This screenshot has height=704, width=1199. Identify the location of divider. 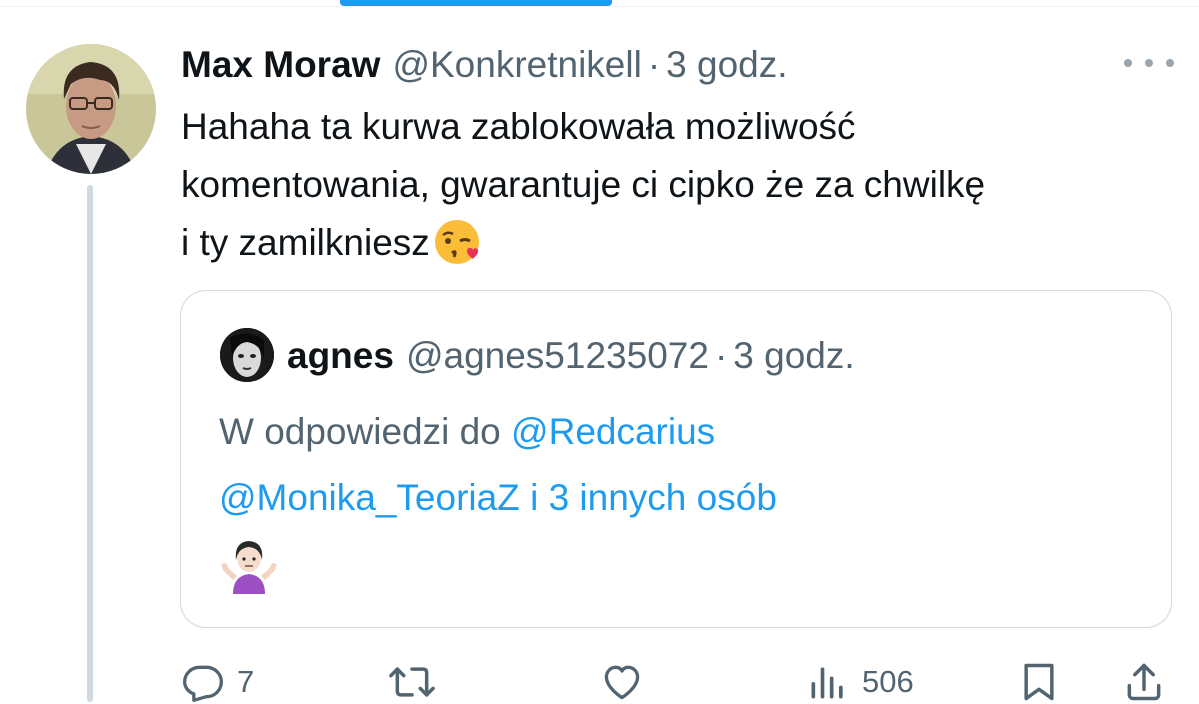
(599, 6).